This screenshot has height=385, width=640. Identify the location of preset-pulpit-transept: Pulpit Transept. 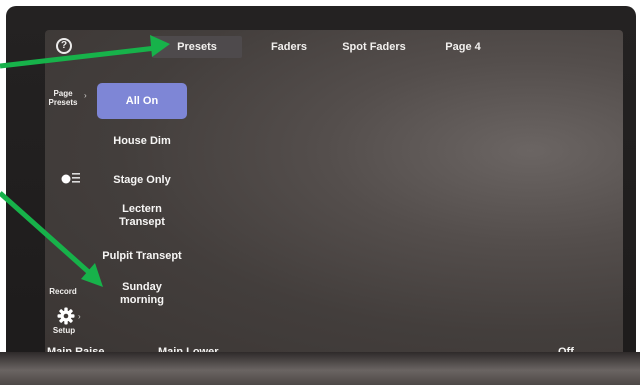
(142, 256).